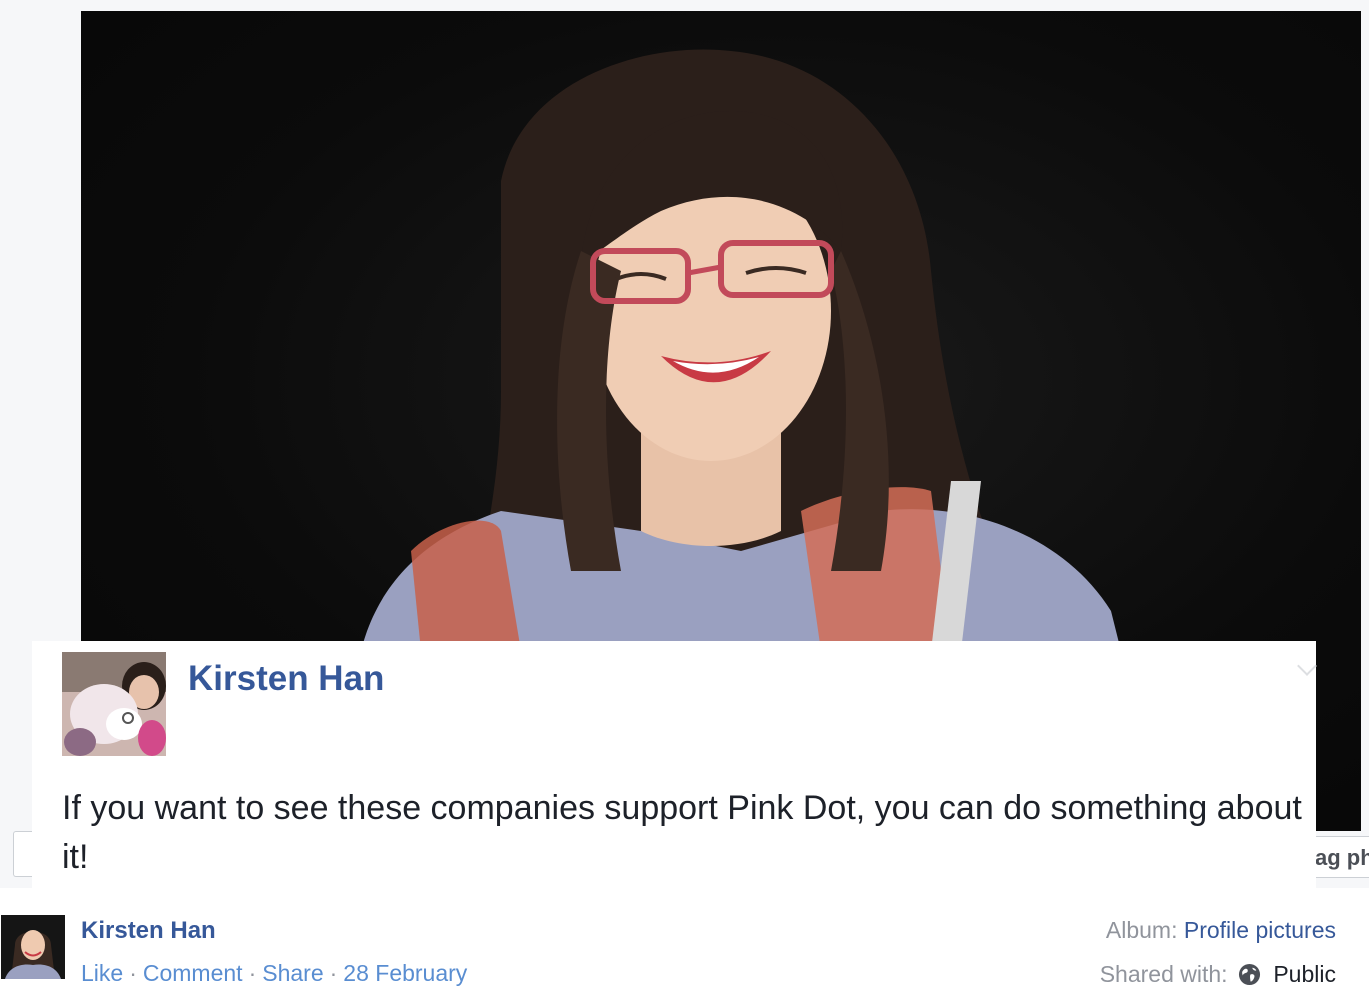  What do you see at coordinates (292, 973) in the screenshot?
I see `share-link: Share` at bounding box center [292, 973].